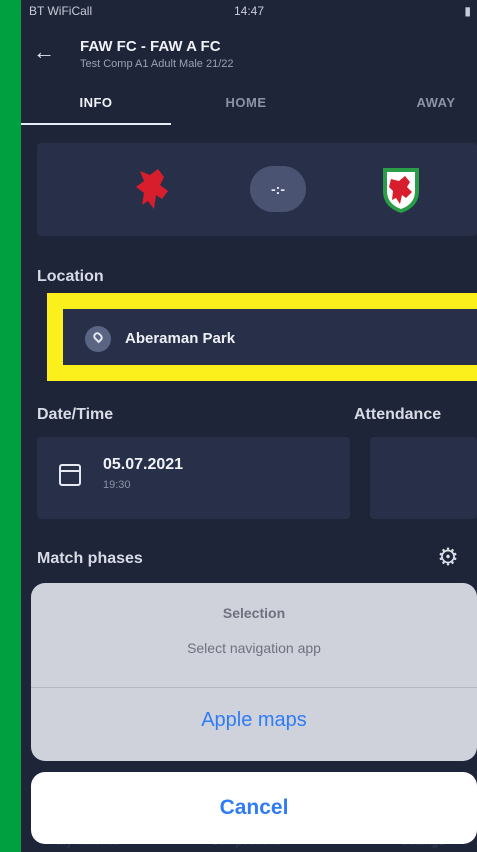 The width and height of the screenshot is (477, 852). Describe the element at coordinates (96, 110) in the screenshot. I see `tab-info: INFO` at that location.